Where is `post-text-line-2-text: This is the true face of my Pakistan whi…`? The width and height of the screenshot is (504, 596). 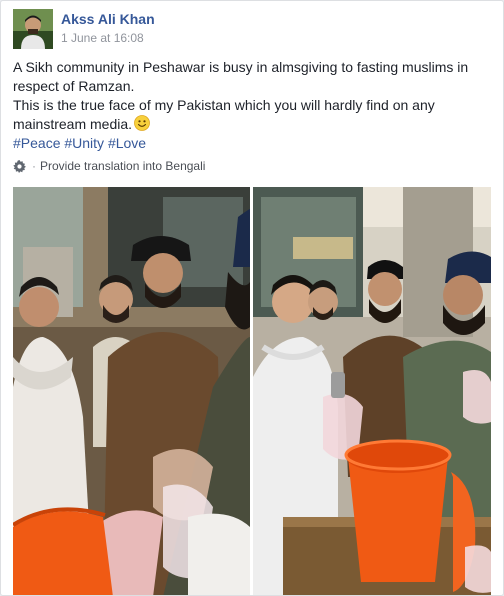
post-text-line-2-text: This is the true face of my Pakistan whi… is located at coordinates (224, 114).